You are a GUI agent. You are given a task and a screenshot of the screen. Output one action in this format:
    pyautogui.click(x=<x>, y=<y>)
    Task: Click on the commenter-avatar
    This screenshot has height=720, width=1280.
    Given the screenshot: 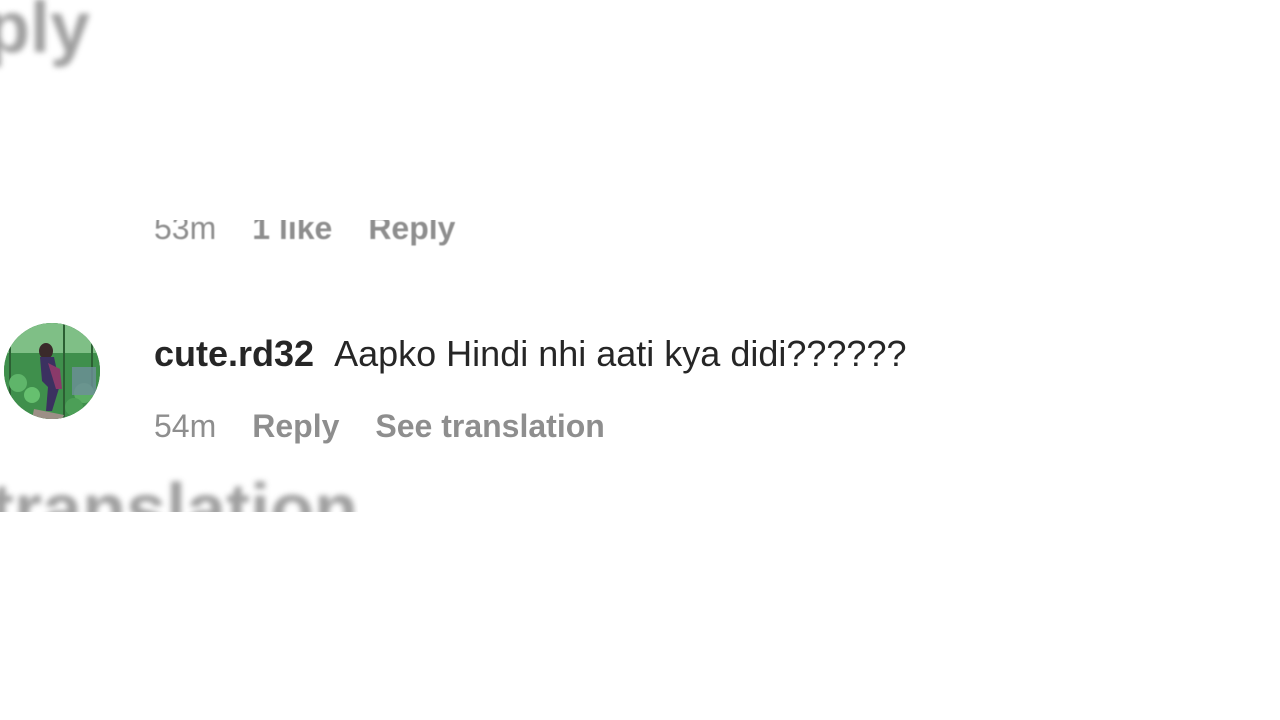 What is the action you would take?
    pyautogui.click(x=52, y=371)
    